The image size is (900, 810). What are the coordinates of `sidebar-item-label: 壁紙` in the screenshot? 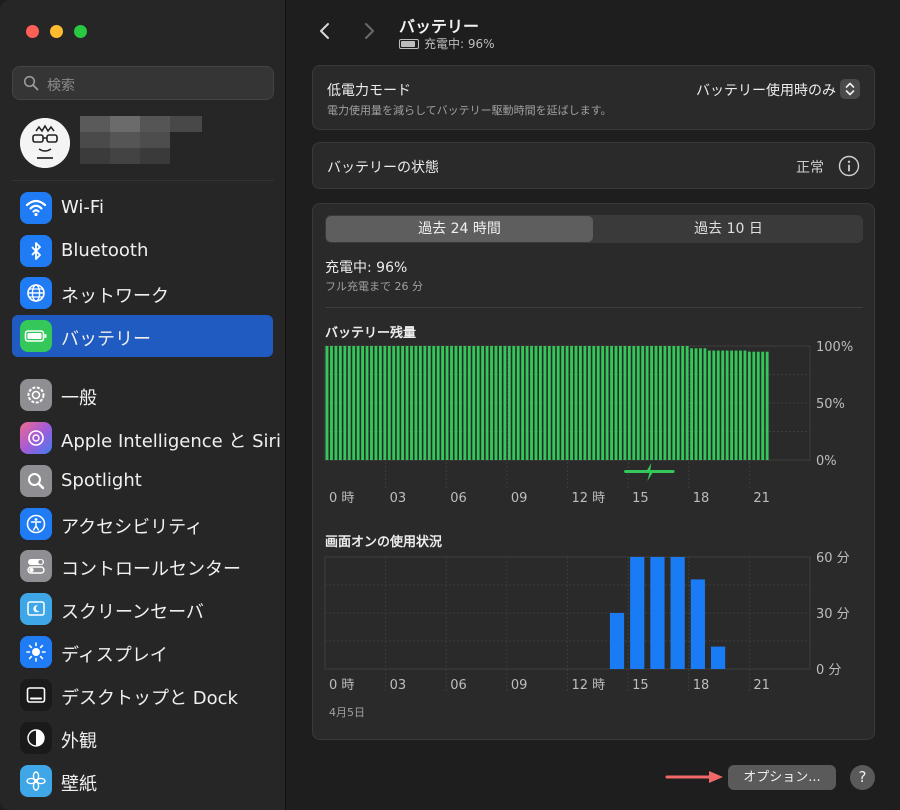 It's located at (79, 784).